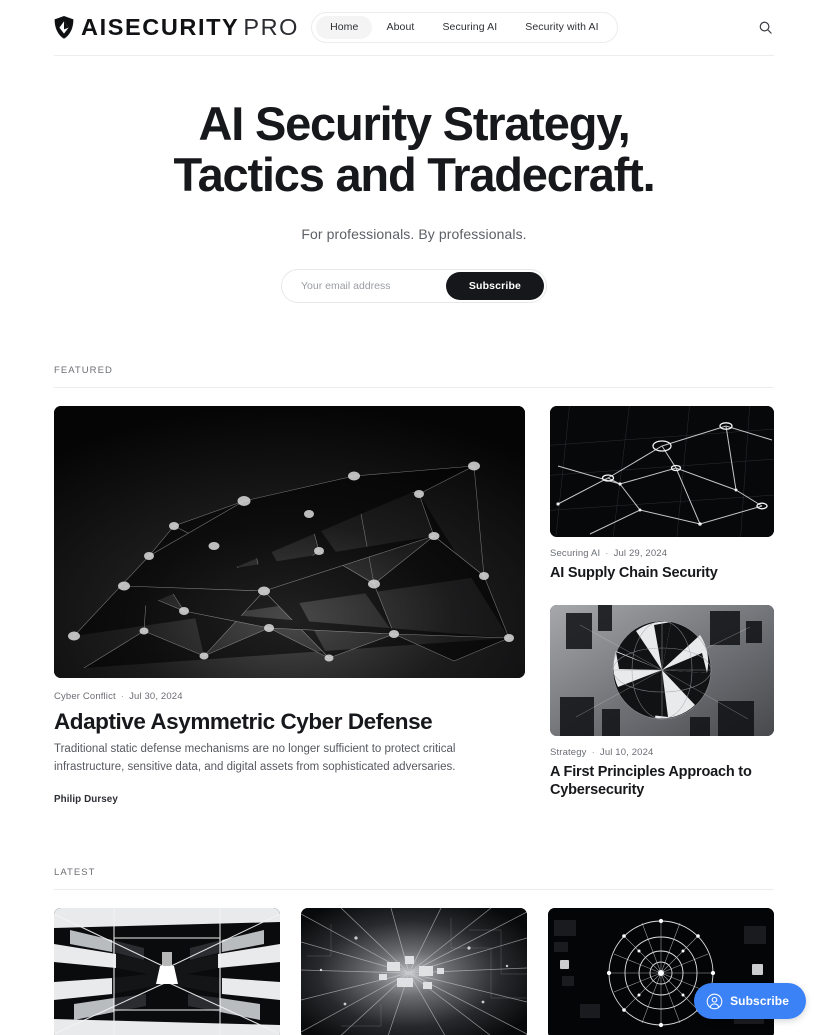  I want to click on nav-item-security-with-ai: Security with AI, so click(561, 27).